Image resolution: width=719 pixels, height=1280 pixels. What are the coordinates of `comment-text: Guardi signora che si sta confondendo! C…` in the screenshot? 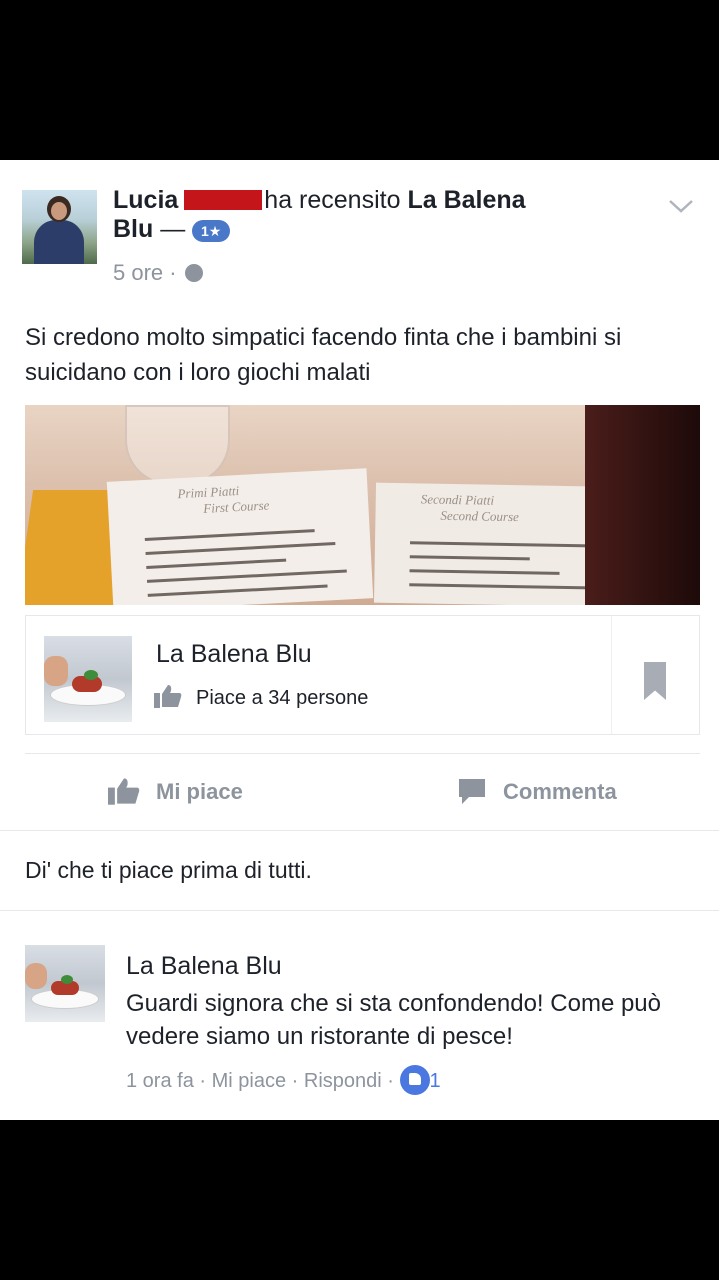 It's located at (393, 1020).